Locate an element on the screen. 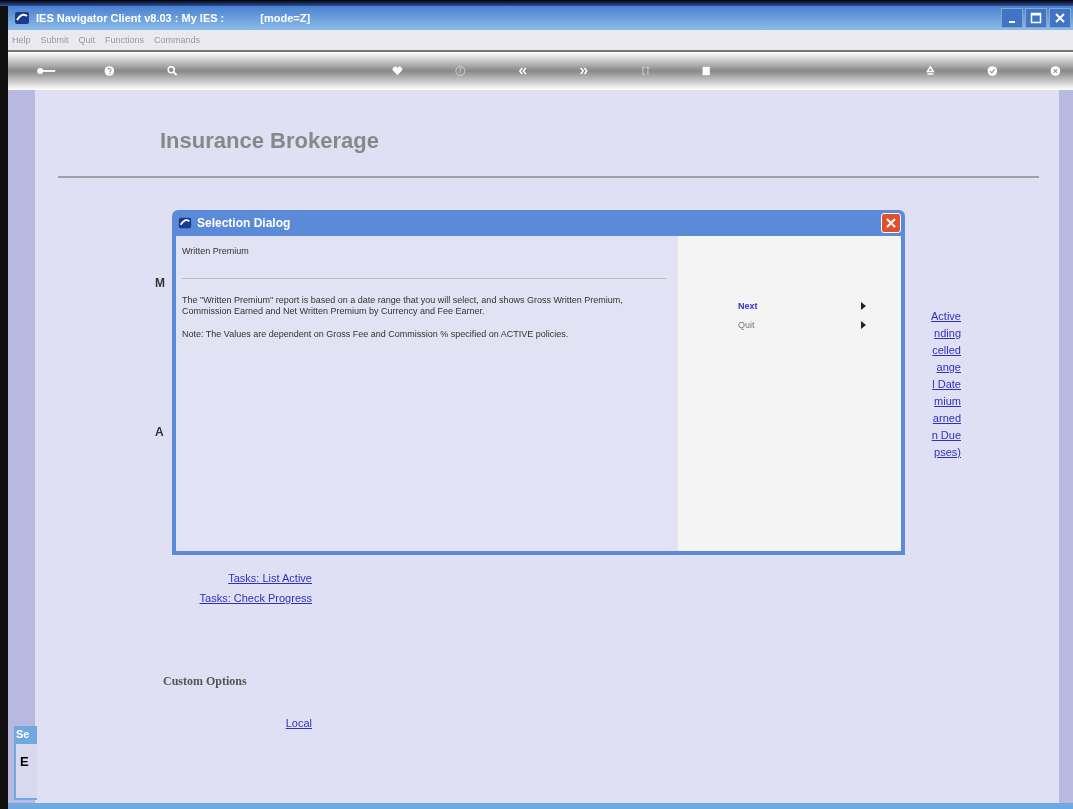  report-link: l Date is located at coordinates (946, 384).